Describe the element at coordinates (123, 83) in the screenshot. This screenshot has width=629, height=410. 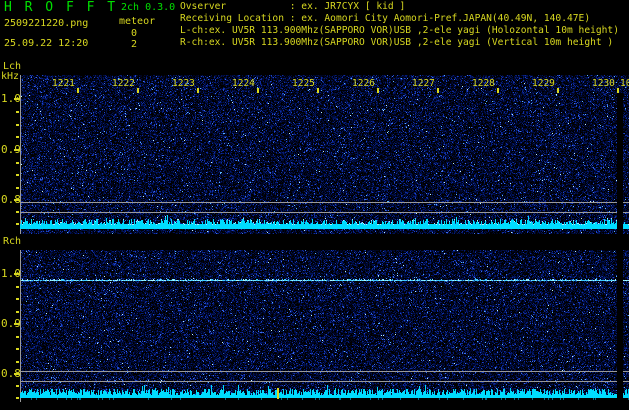
I see `time-label-1222: 1222` at that location.